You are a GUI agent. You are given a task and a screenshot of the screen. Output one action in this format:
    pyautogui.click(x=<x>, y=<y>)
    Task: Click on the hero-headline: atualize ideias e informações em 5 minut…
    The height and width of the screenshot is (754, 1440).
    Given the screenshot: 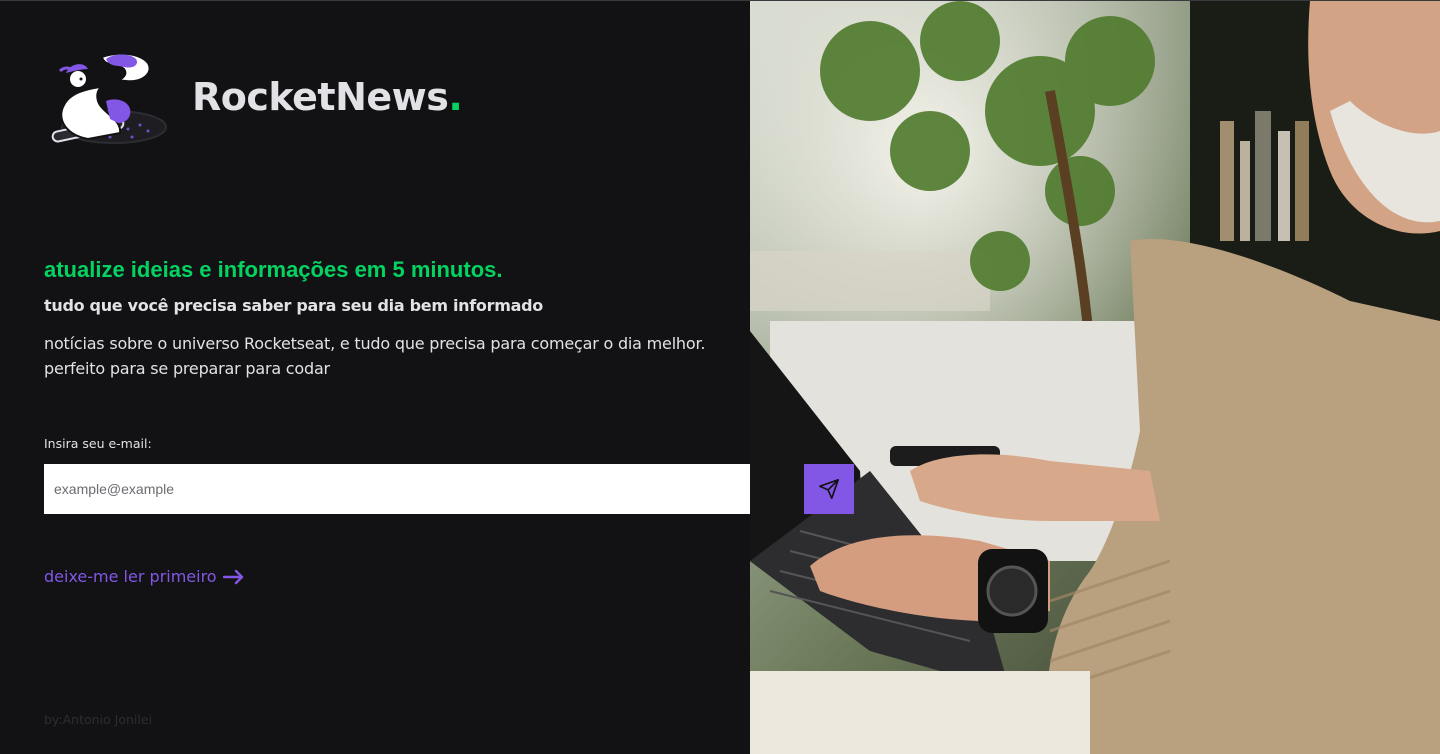 What is the action you would take?
    pyautogui.click(x=273, y=269)
    